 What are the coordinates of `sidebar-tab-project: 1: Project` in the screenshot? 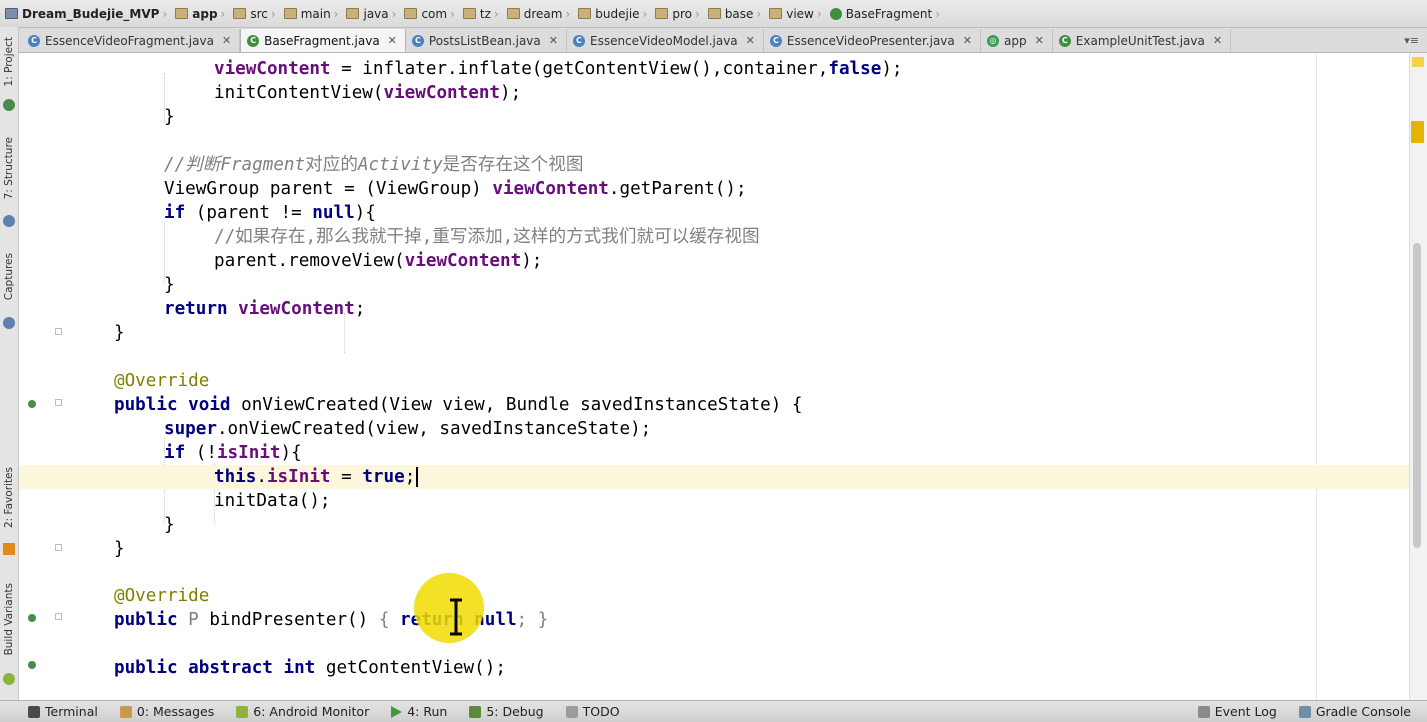 It's located at (9, 61).